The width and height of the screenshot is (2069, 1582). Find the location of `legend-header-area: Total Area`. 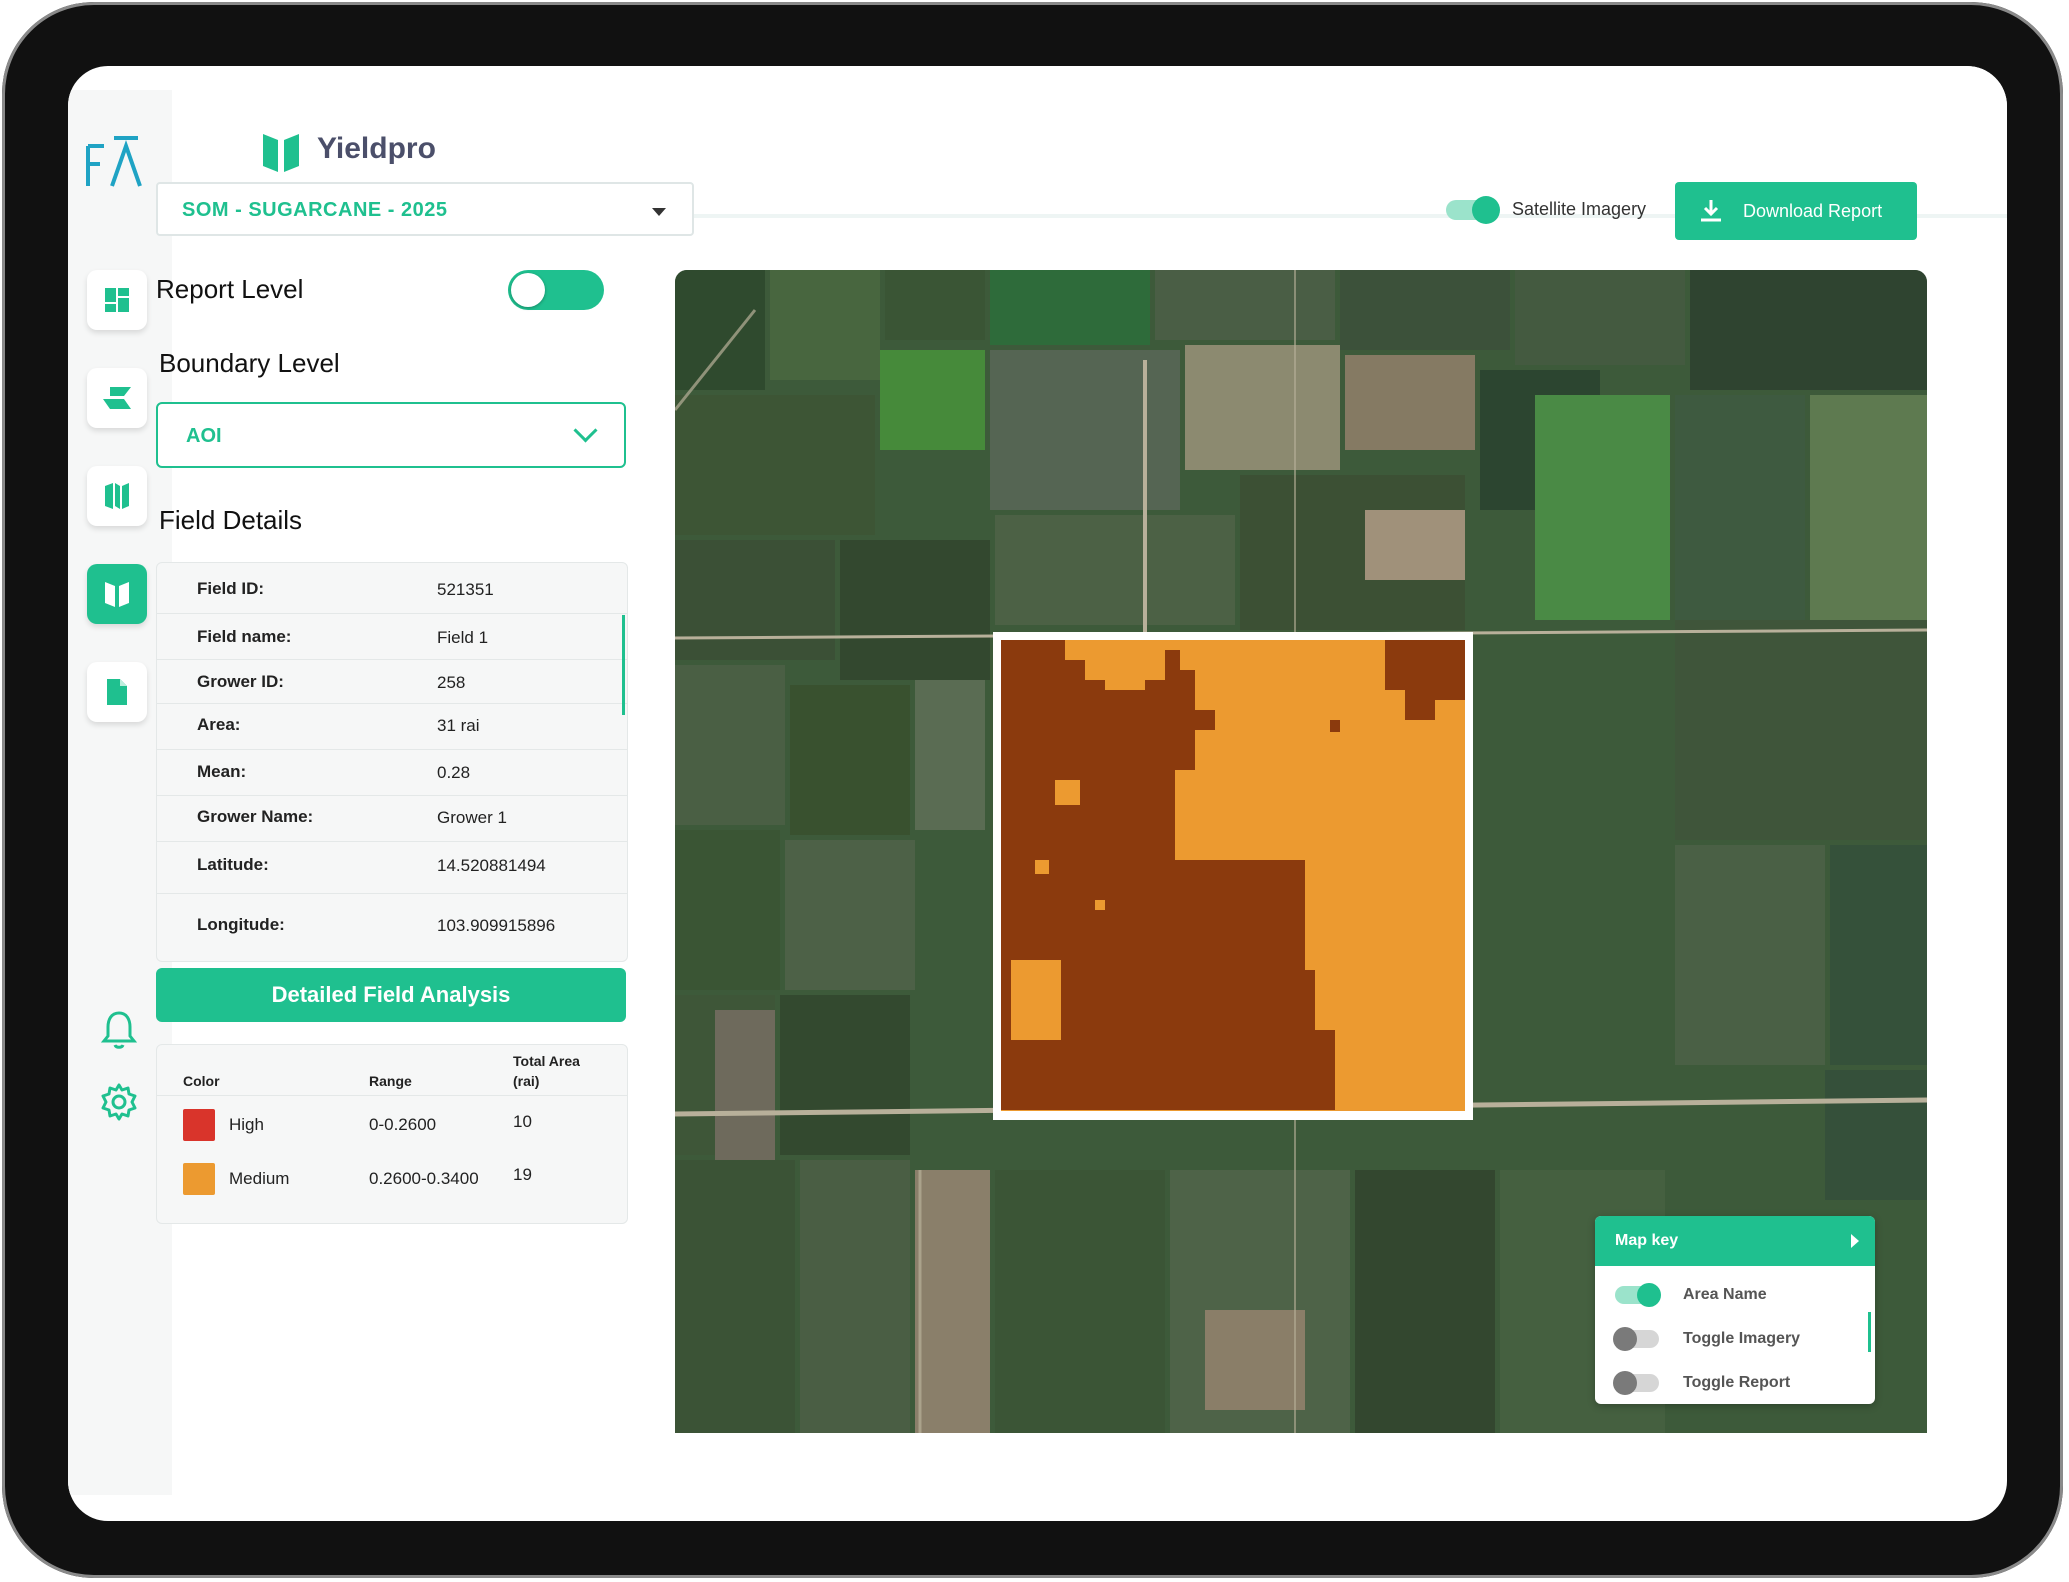

legend-header-area: Total Area is located at coordinates (546, 1061).